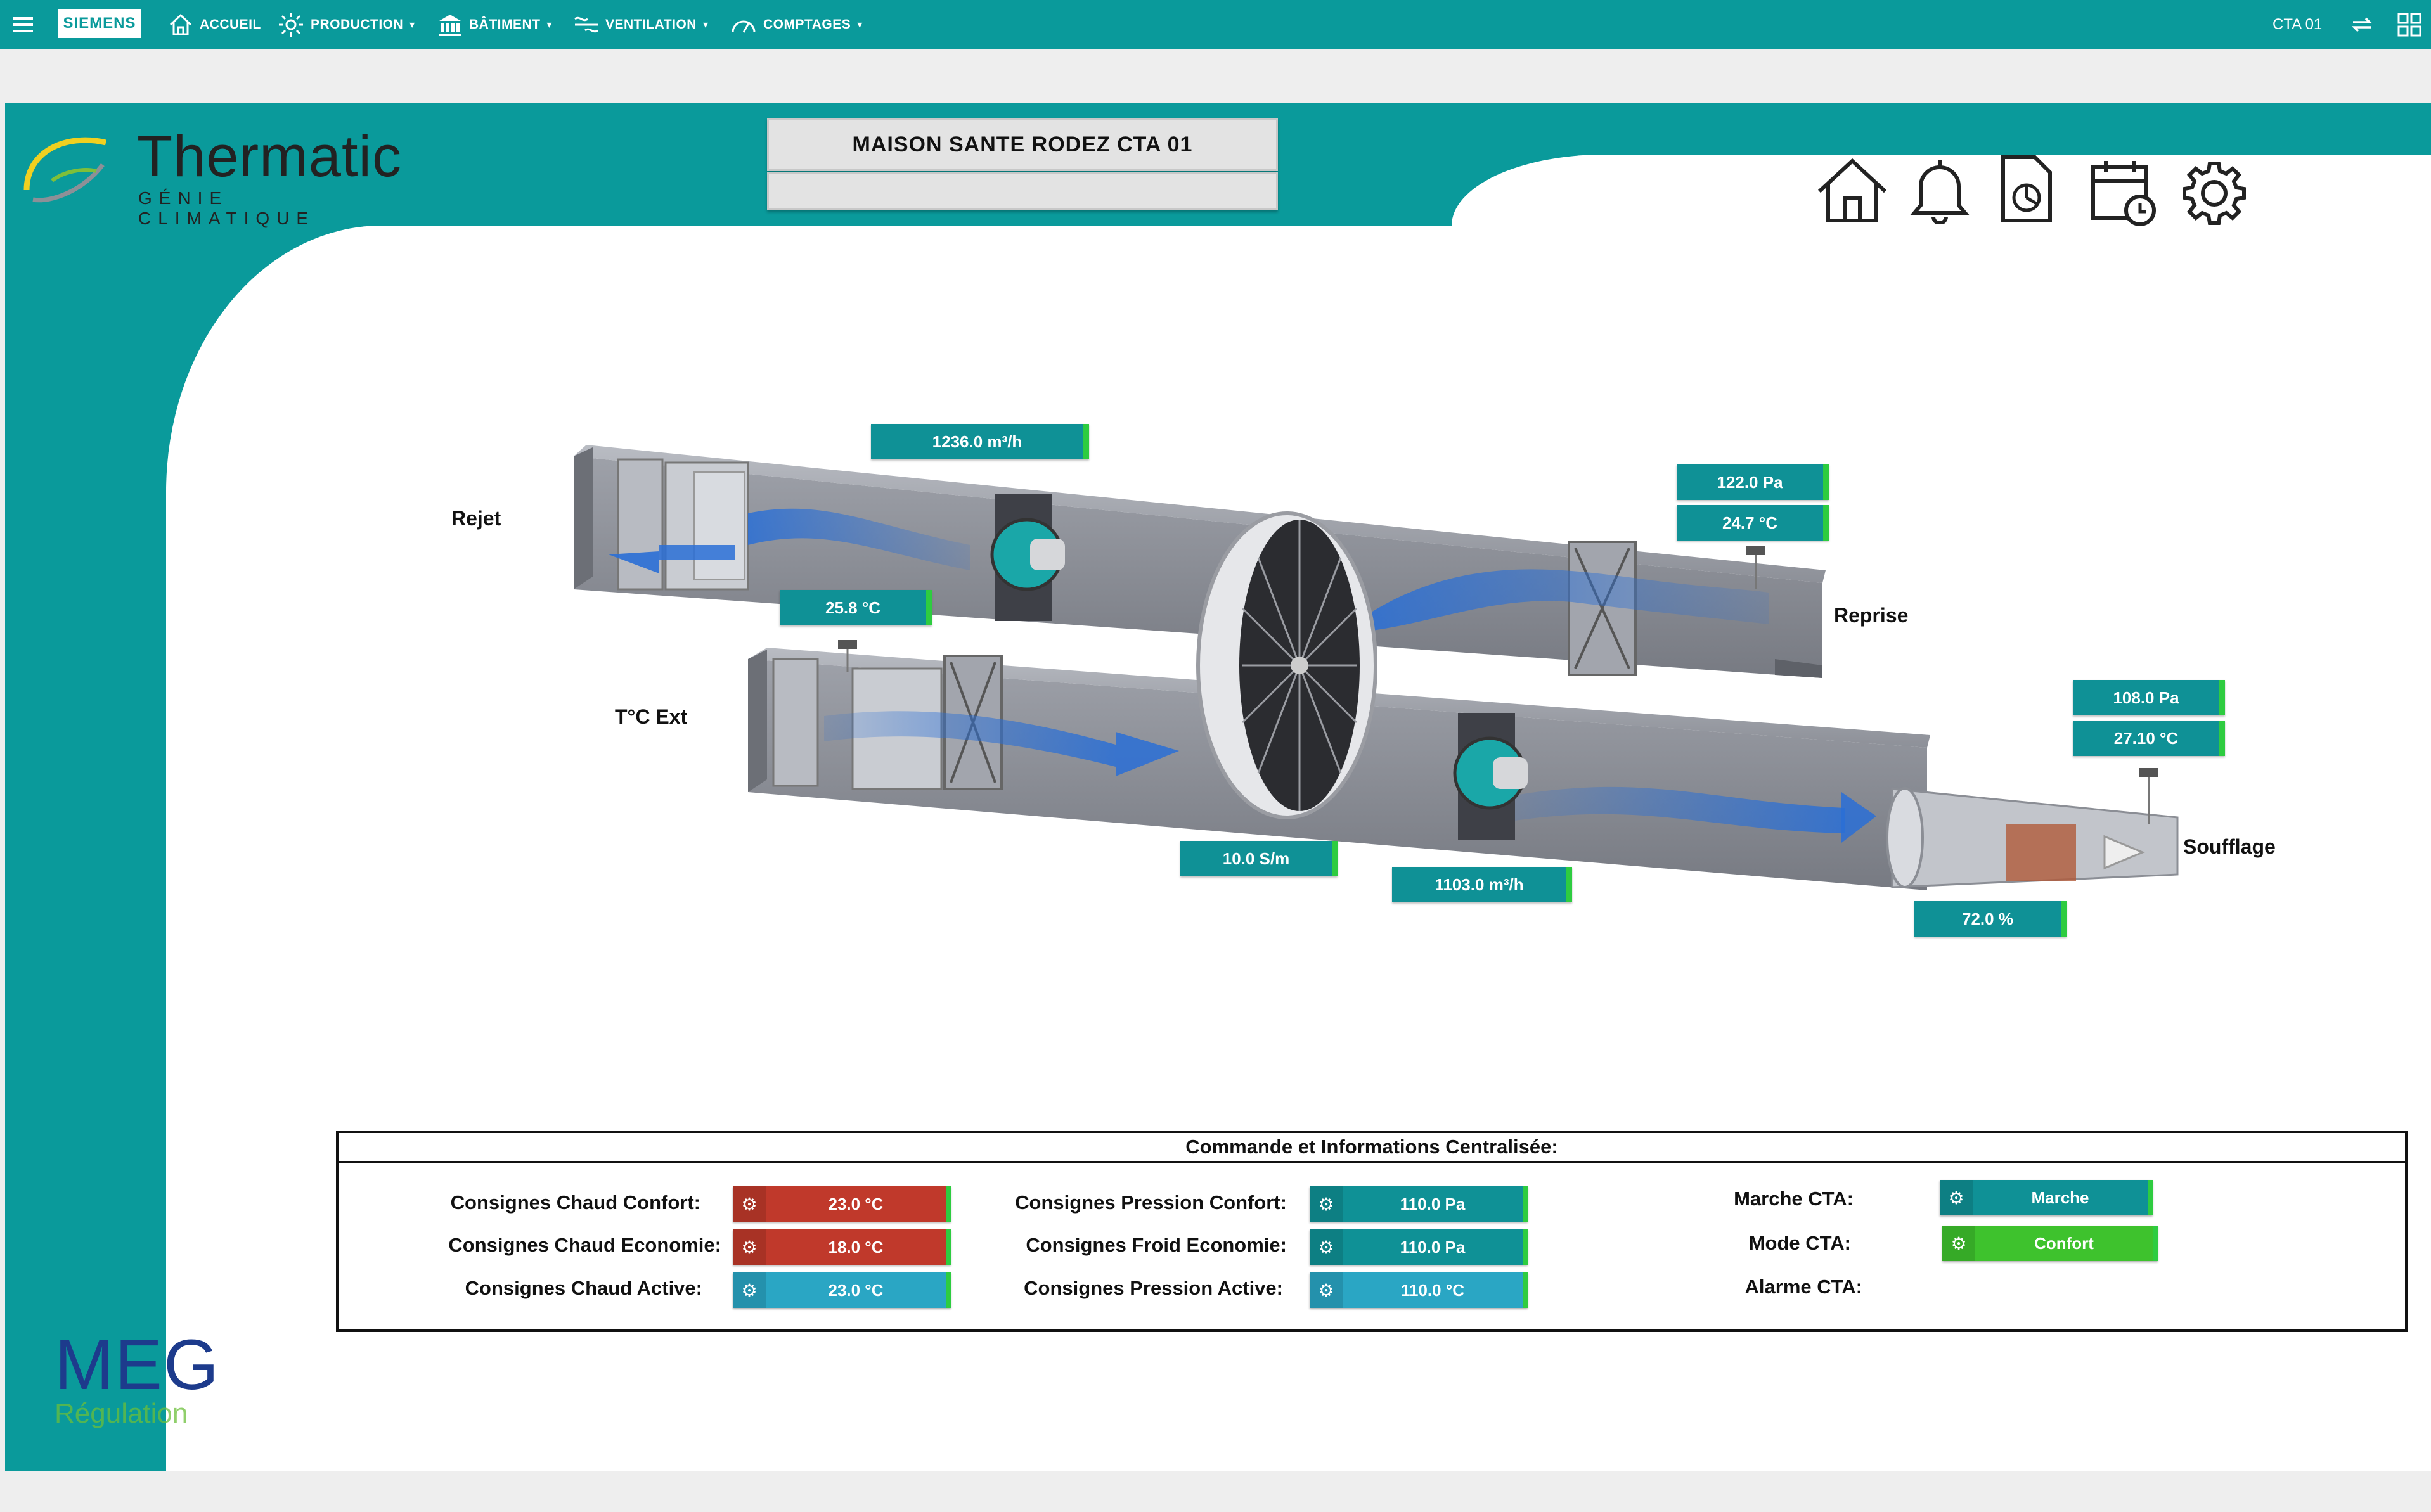  What do you see at coordinates (584, 1245) in the screenshot?
I see `heat-economy-setpoint-label: Consignes Chaud Economie:` at bounding box center [584, 1245].